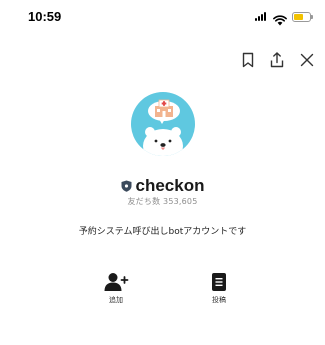 The width and height of the screenshot is (325, 345). What do you see at coordinates (261, 16) in the screenshot?
I see `signal-icon` at bounding box center [261, 16].